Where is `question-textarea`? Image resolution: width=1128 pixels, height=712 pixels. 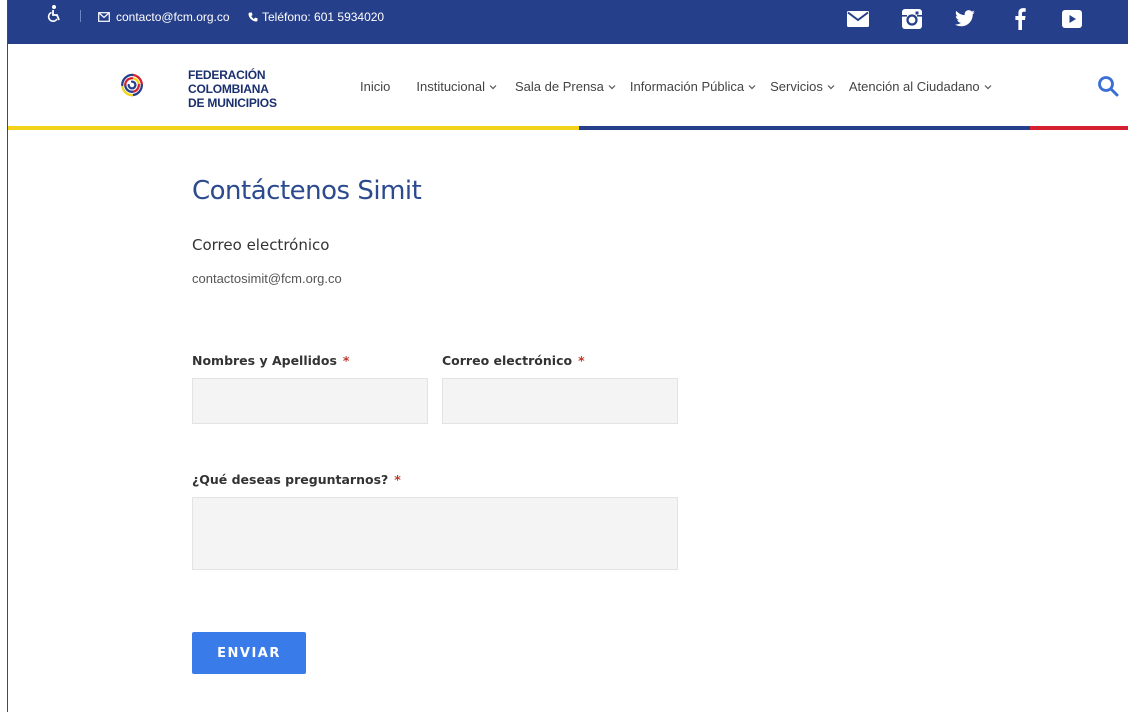 question-textarea is located at coordinates (435, 533).